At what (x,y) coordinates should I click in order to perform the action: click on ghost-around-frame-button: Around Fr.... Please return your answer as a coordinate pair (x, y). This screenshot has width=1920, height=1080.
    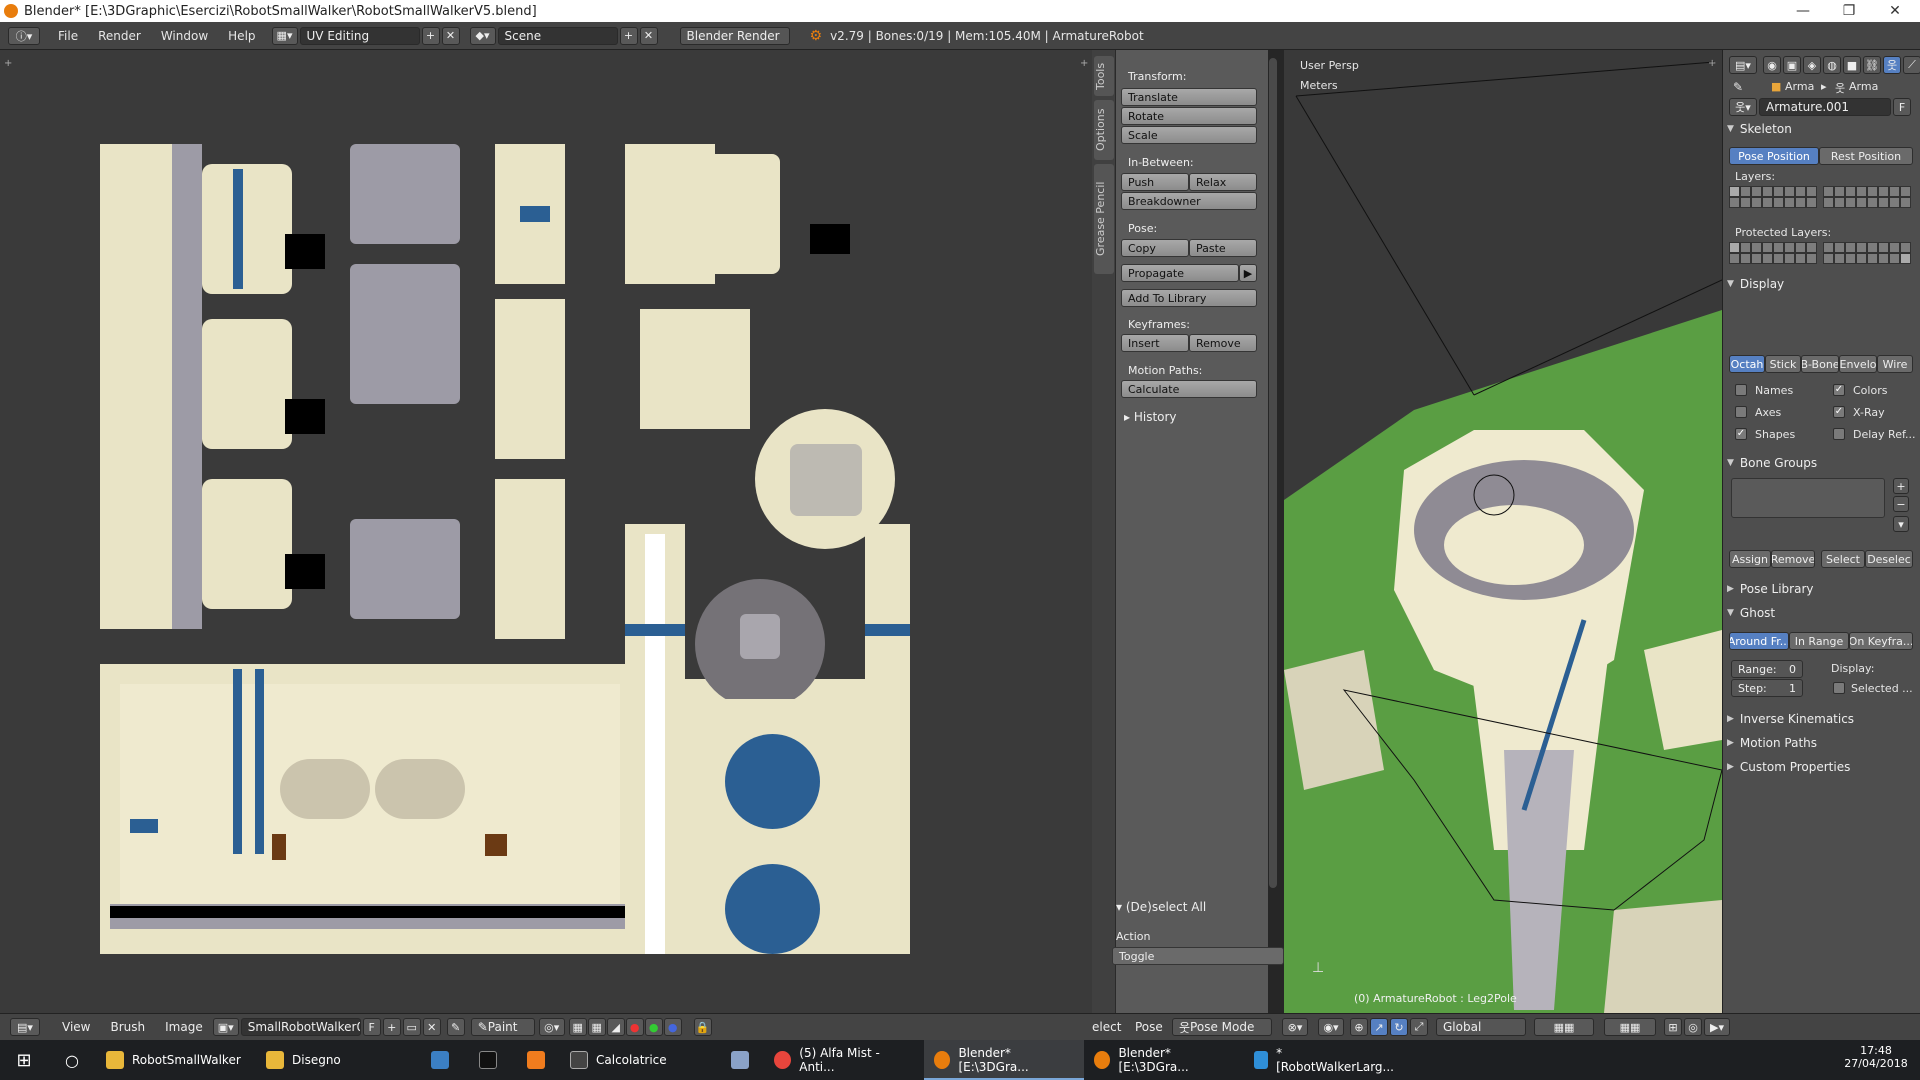
    Looking at the image, I should click on (1759, 641).